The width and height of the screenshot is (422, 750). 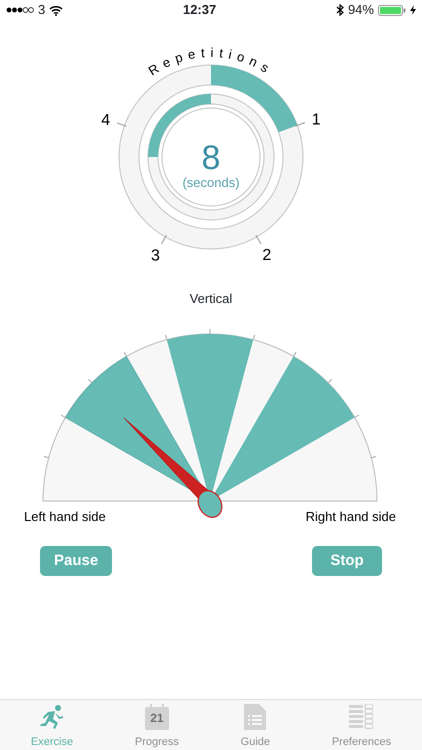 I want to click on right-side-label: Right hand side, so click(x=351, y=516).